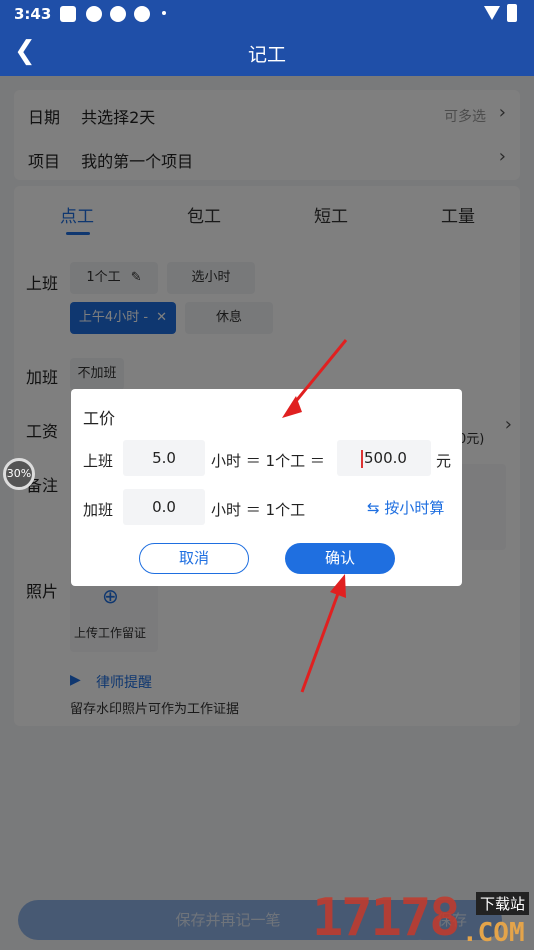  Describe the element at coordinates (33, 14) in the screenshot. I see `status-time: 3:43` at that location.